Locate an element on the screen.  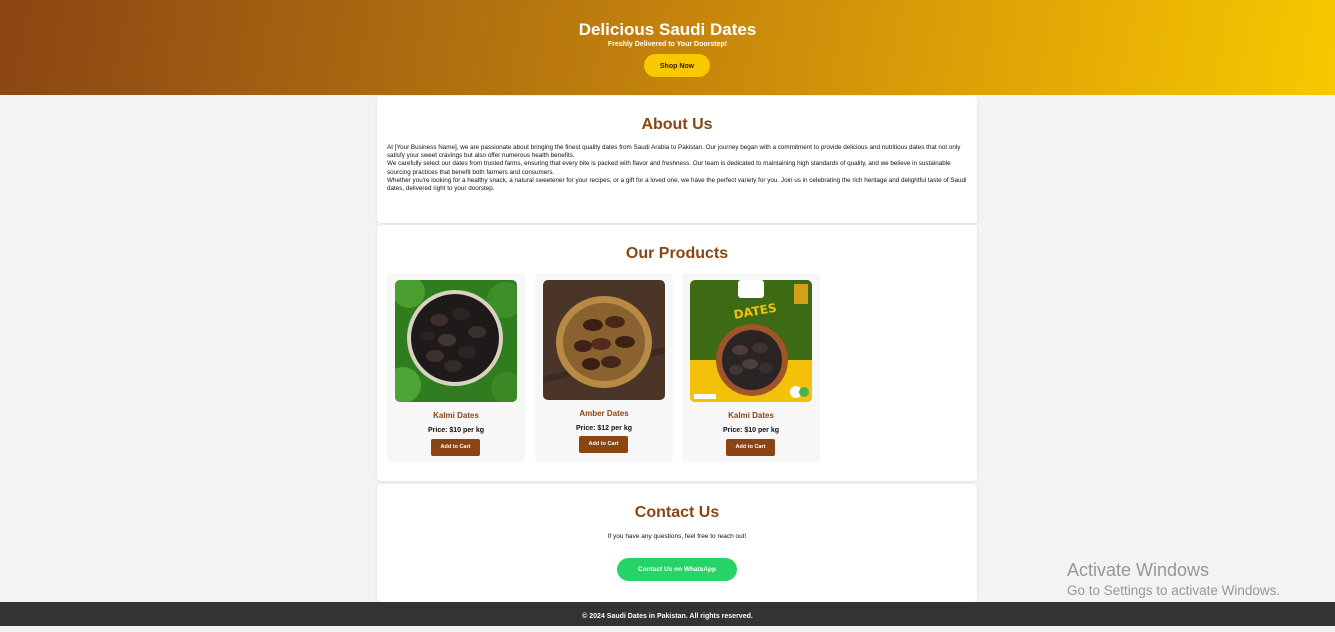
hero-subtitle: Freshly Delivered to Your Doorstep! is located at coordinates (667, 44).